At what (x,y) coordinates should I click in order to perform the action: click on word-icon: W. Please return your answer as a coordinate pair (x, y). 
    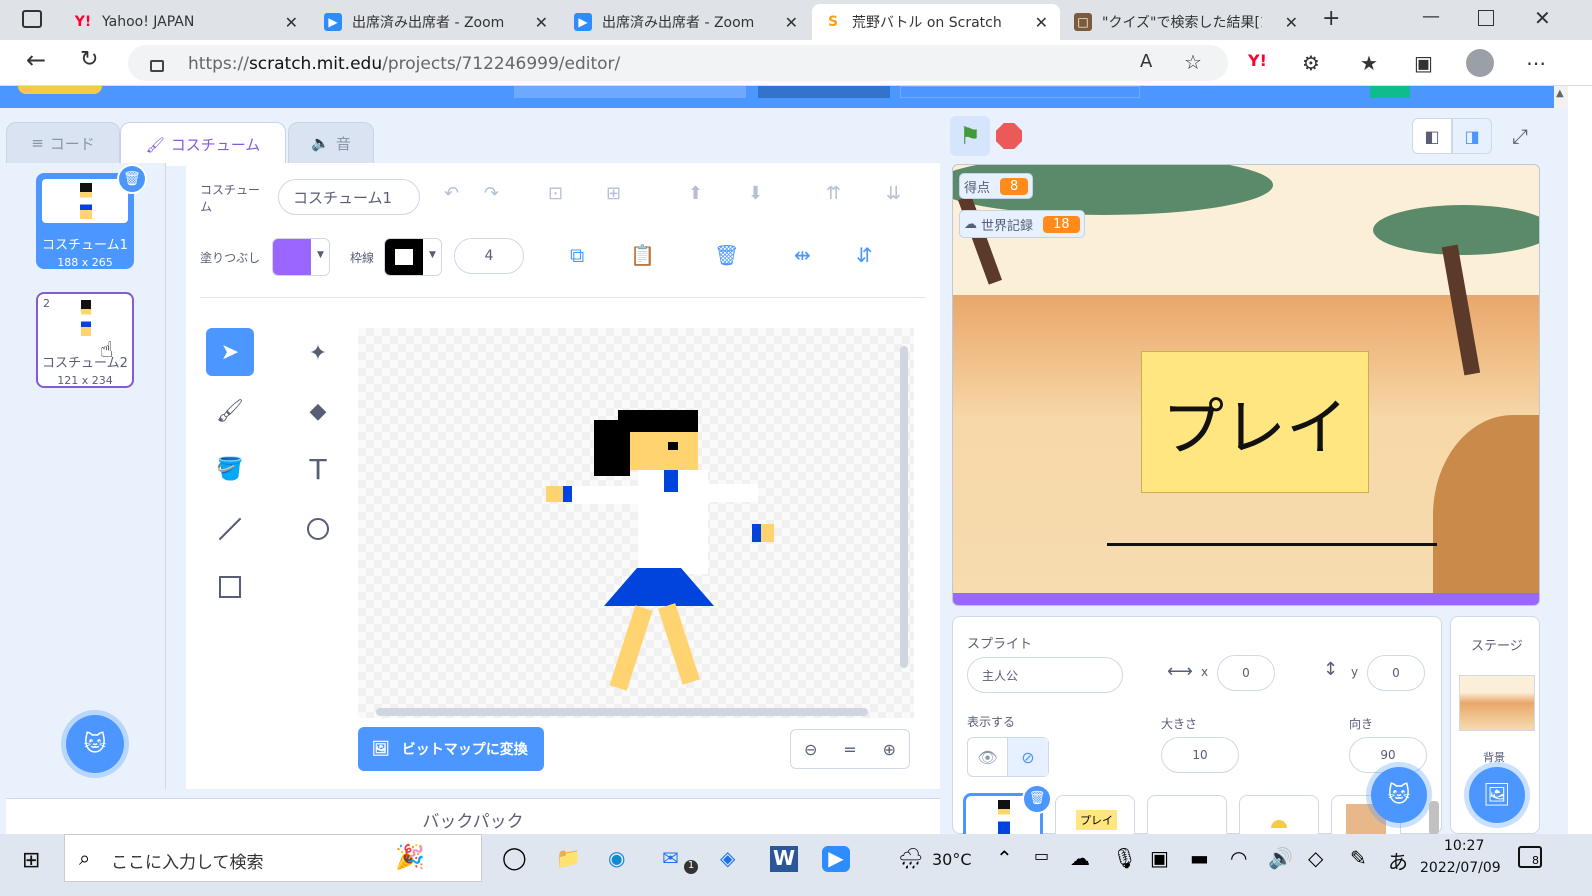
    Looking at the image, I should click on (784, 859).